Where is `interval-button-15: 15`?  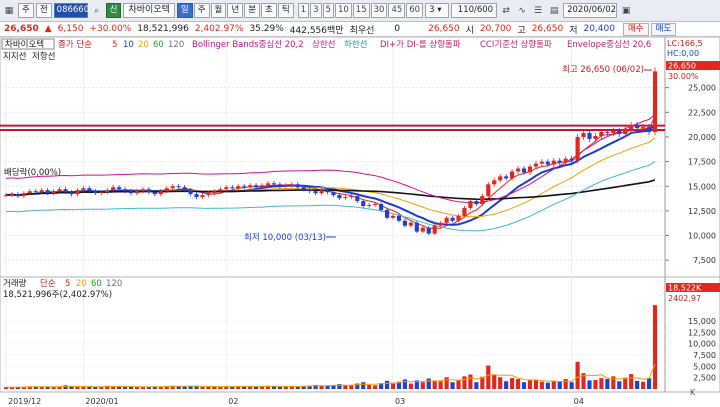 interval-button-15: 15 is located at coordinates (361, 10).